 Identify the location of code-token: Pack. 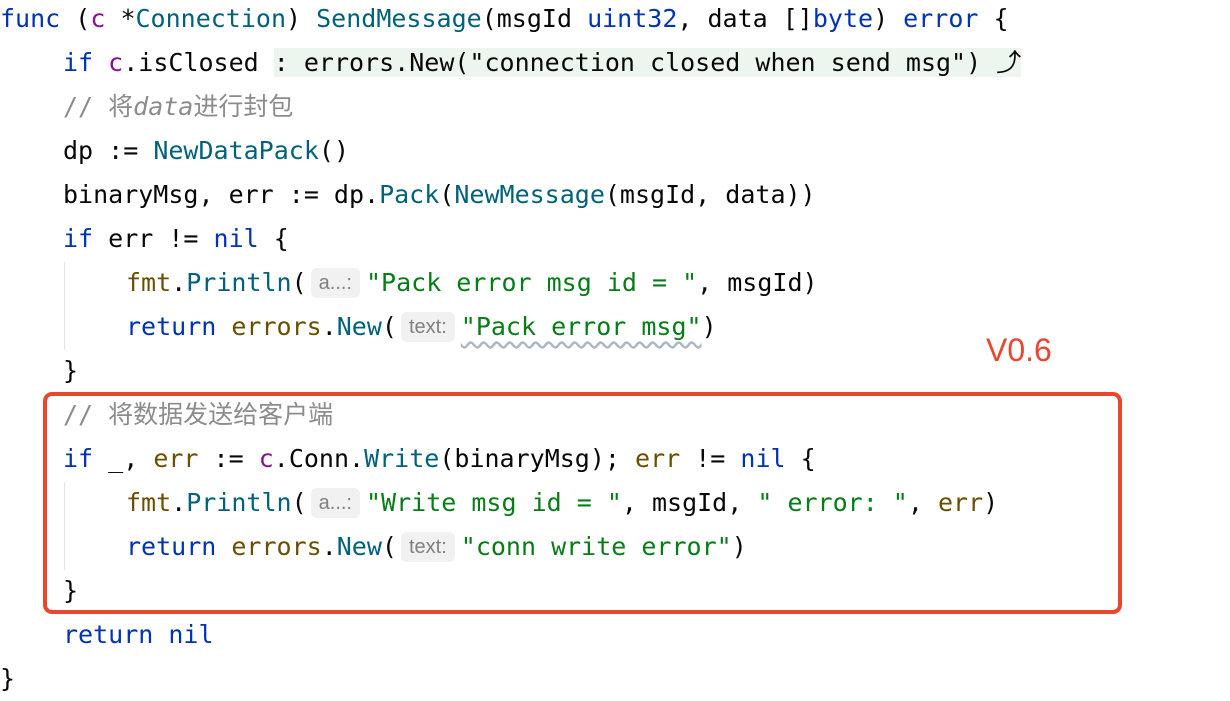
(409, 194).